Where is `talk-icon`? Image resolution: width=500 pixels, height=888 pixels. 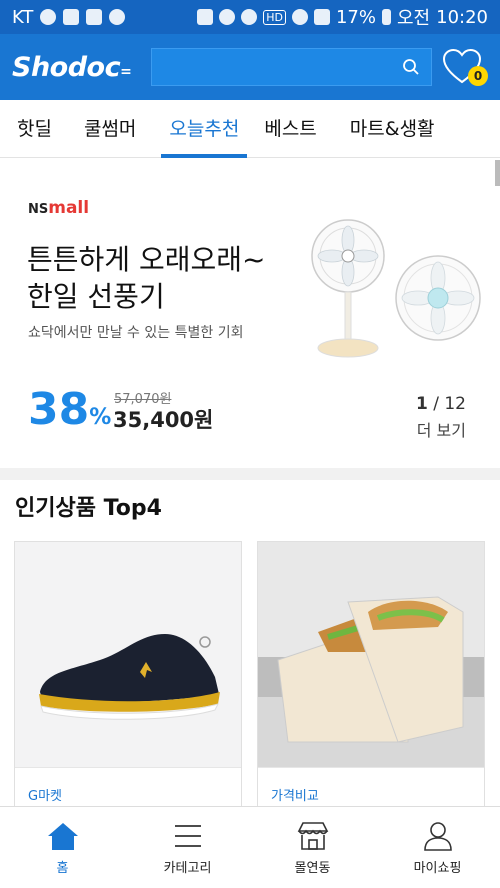
talk-icon is located at coordinates (48, 17).